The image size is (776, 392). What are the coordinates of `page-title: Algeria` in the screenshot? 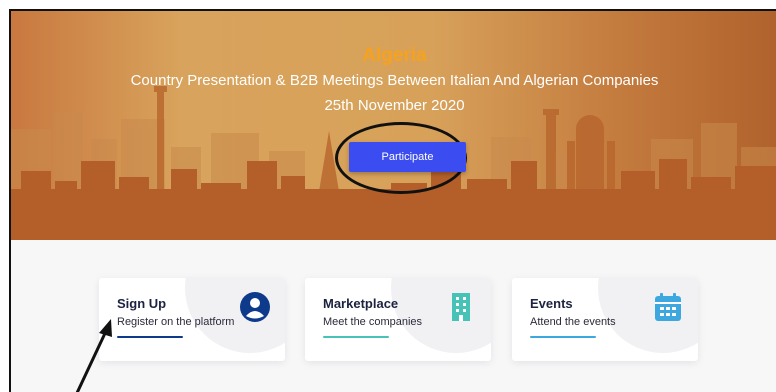 It's located at (394, 55).